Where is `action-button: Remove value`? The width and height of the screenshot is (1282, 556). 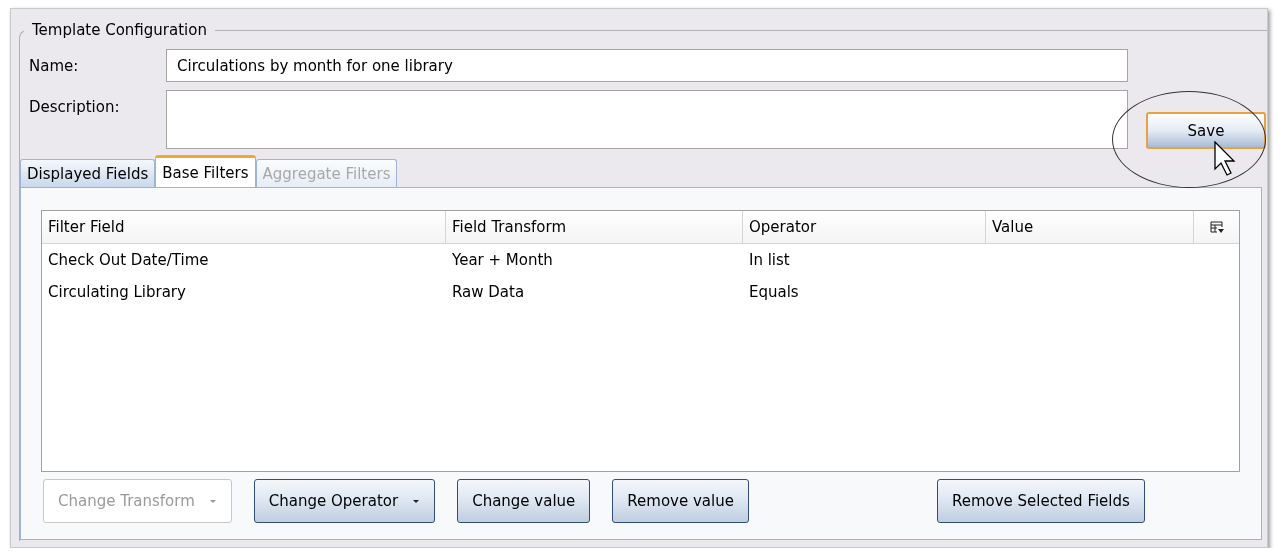 action-button: Remove value is located at coordinates (680, 501).